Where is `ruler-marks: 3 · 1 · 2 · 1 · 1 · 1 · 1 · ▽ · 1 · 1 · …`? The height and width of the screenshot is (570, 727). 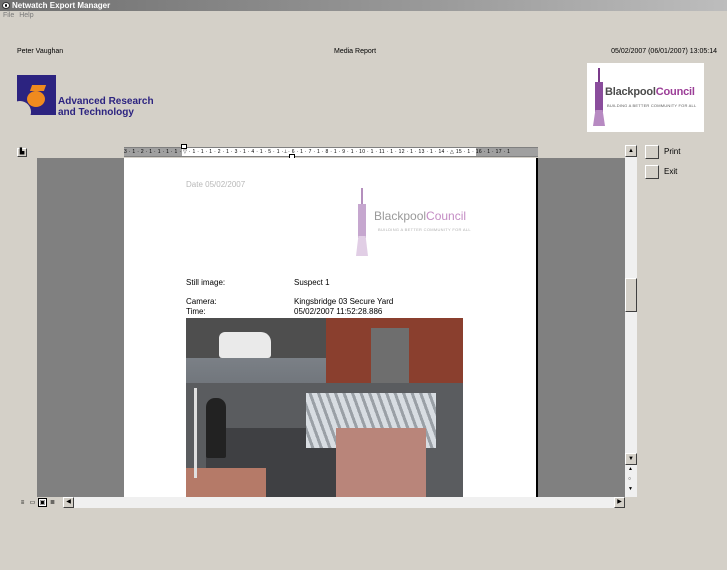
ruler-marks: 3 · 1 · 2 · 1 · 1 · 1 · 1 · ▽ · 1 · 1 · … is located at coordinates (317, 152).